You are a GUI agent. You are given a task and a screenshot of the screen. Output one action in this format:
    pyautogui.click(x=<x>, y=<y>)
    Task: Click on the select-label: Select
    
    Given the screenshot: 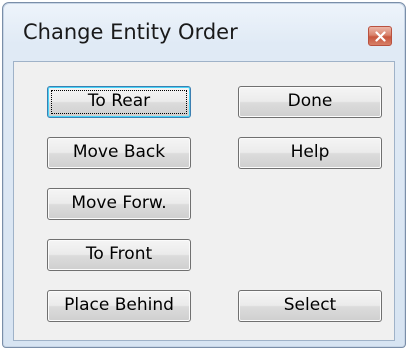 What is the action you would take?
    pyautogui.click(x=310, y=305)
    